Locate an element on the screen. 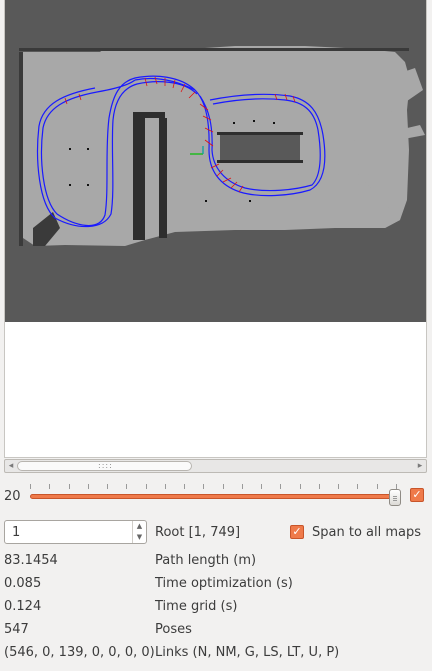  scroll-left-arrow-icon: ◂ is located at coordinates (11, 466).